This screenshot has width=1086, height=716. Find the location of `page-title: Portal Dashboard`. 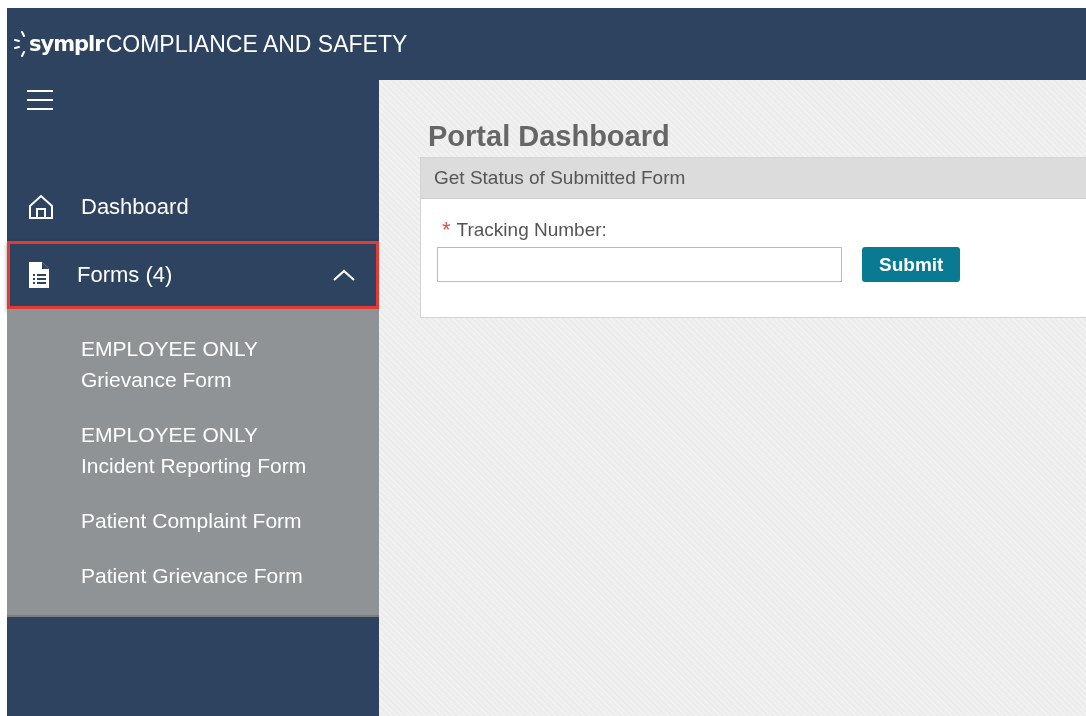

page-title: Portal Dashboard is located at coordinates (549, 136).